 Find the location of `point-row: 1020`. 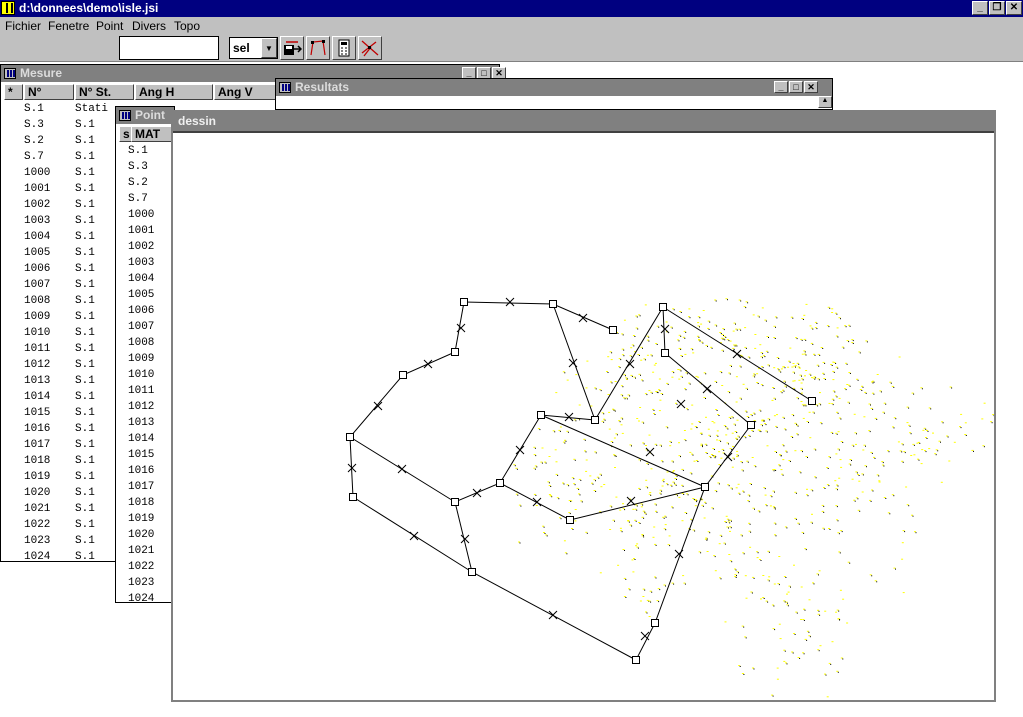

point-row: 1020 is located at coordinates (141, 535).